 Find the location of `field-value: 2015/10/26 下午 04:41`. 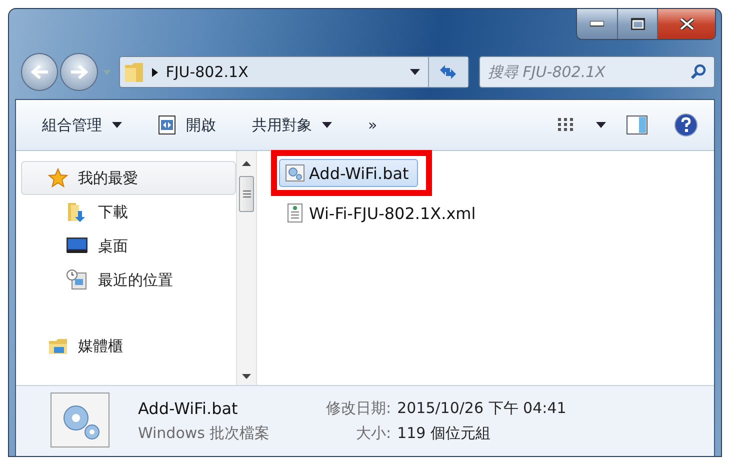

field-value: 2015/10/26 下午 04:41 is located at coordinates (481, 408).